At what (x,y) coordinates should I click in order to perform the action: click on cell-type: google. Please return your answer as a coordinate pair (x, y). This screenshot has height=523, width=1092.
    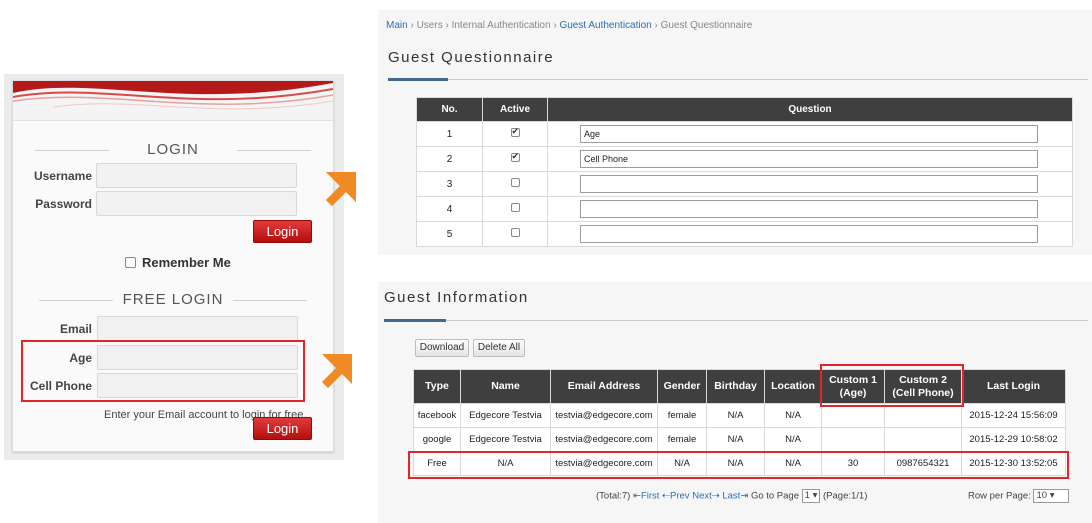
    Looking at the image, I should click on (437, 439).